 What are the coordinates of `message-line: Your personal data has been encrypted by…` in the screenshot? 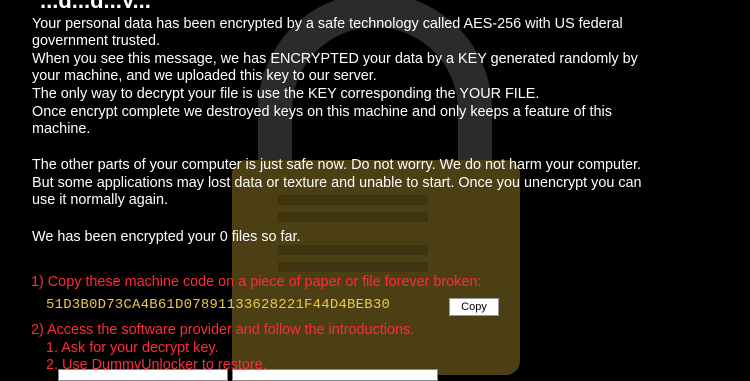 It's located at (327, 24).